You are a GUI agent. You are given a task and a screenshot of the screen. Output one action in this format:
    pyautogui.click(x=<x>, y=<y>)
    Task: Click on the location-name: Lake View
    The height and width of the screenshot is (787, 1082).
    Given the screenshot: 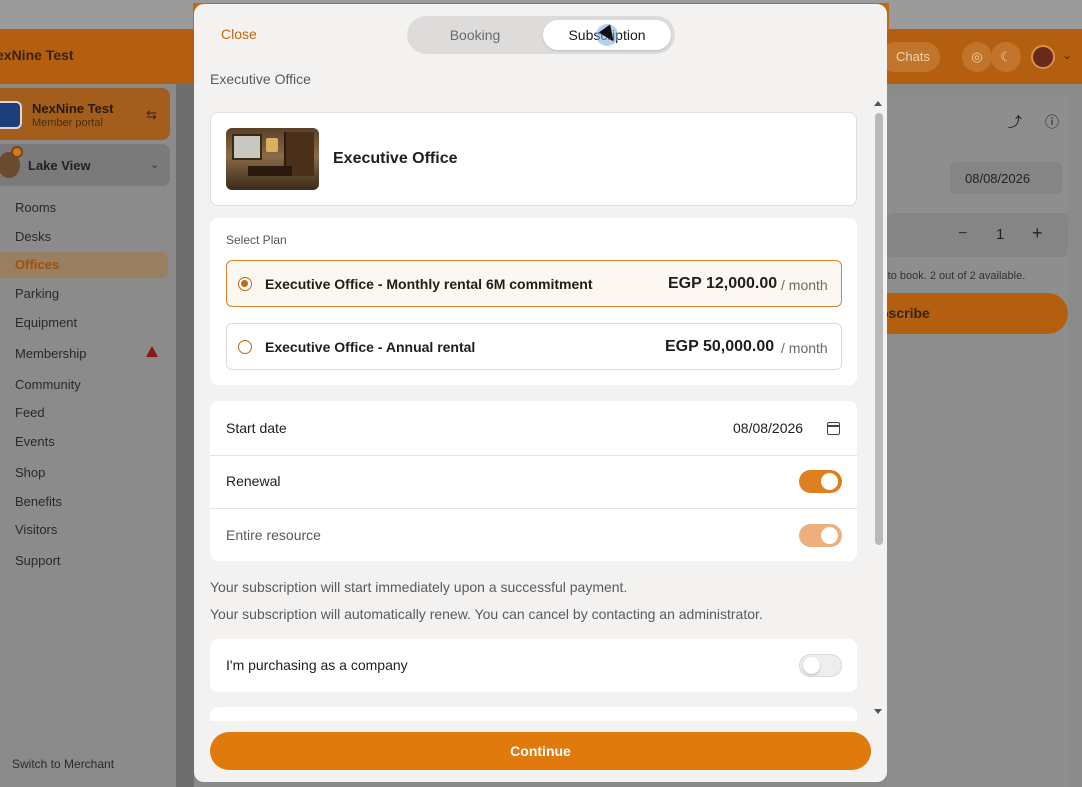 What is the action you would take?
    pyautogui.click(x=59, y=165)
    